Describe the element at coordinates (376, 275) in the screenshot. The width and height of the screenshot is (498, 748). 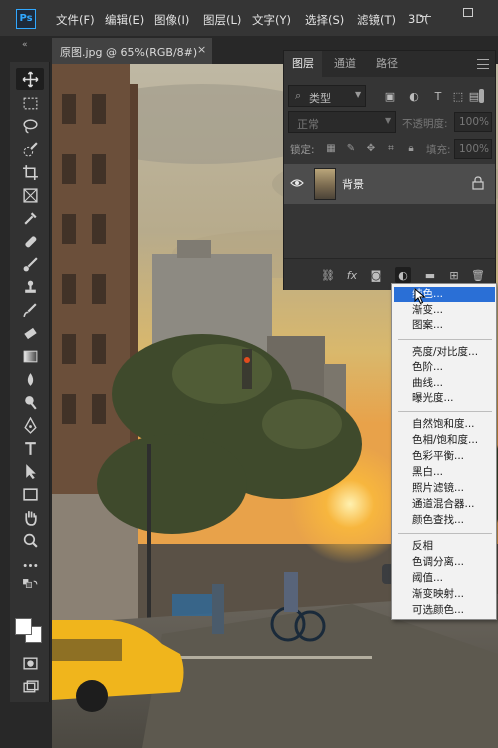
I see `mask-icon: ◙` at that location.